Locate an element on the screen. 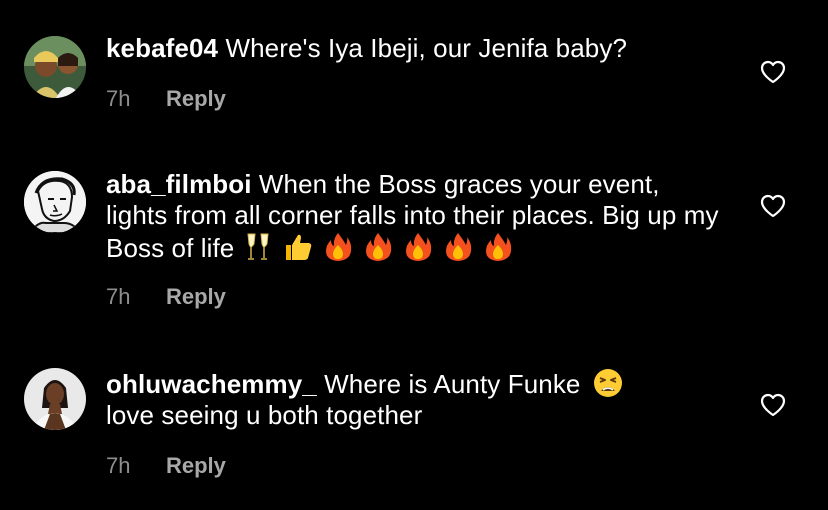 The width and height of the screenshot is (828, 510). comment-username: ohluwachemmy_ is located at coordinates (211, 384).